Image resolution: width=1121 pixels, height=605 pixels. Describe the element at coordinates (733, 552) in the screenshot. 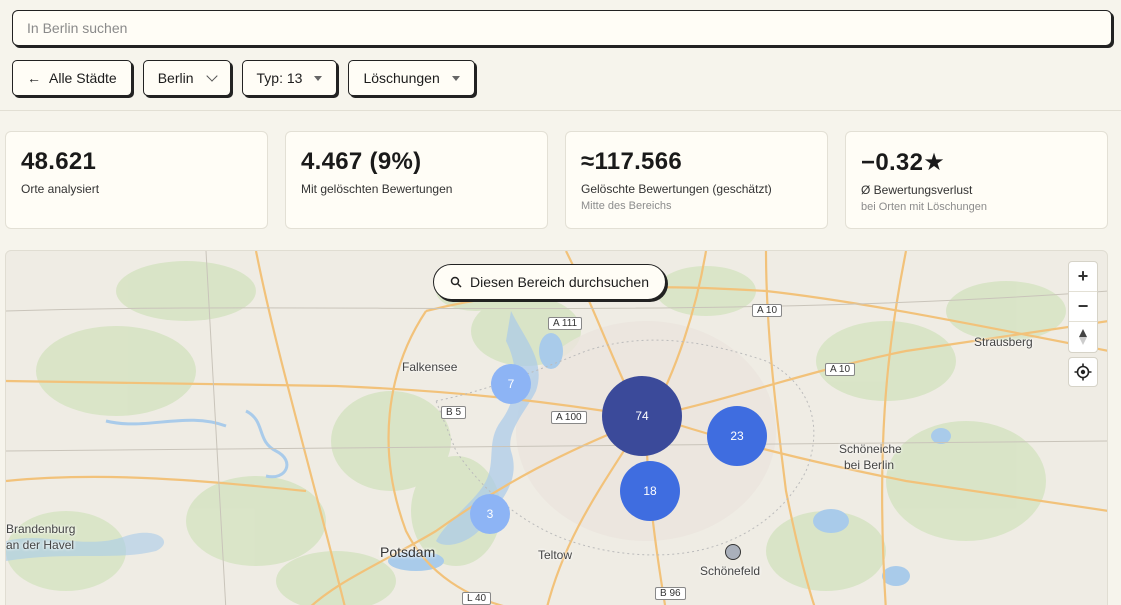

I see `map-marker` at that location.